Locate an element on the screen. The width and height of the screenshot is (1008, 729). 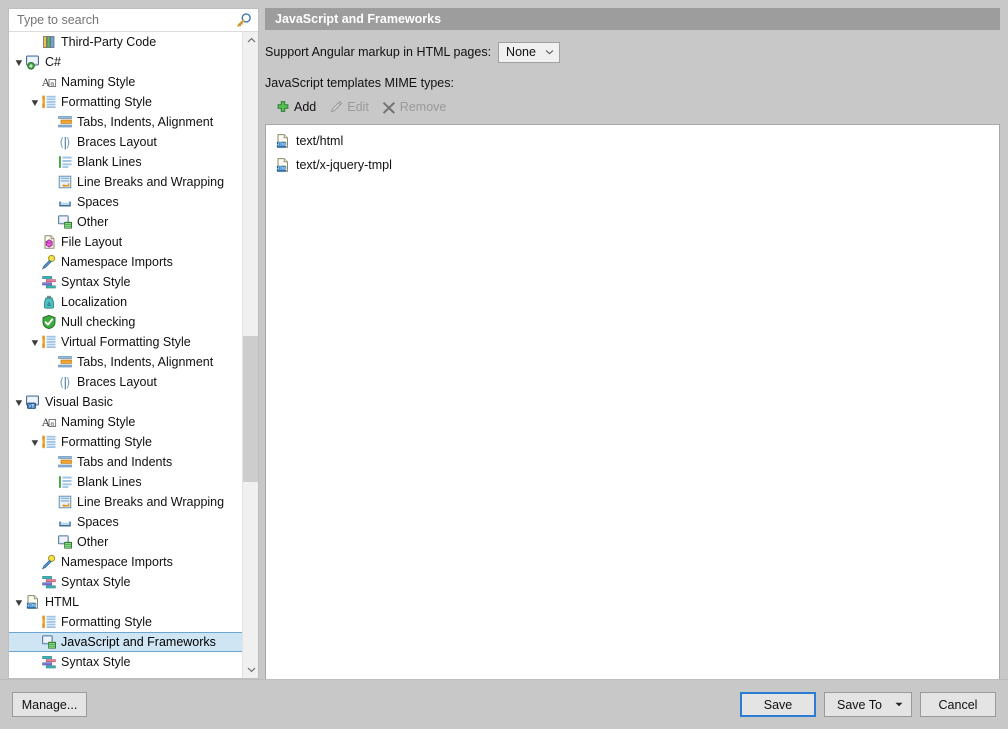
tree-item-label: Syntax Style is located at coordinates (96, 662).